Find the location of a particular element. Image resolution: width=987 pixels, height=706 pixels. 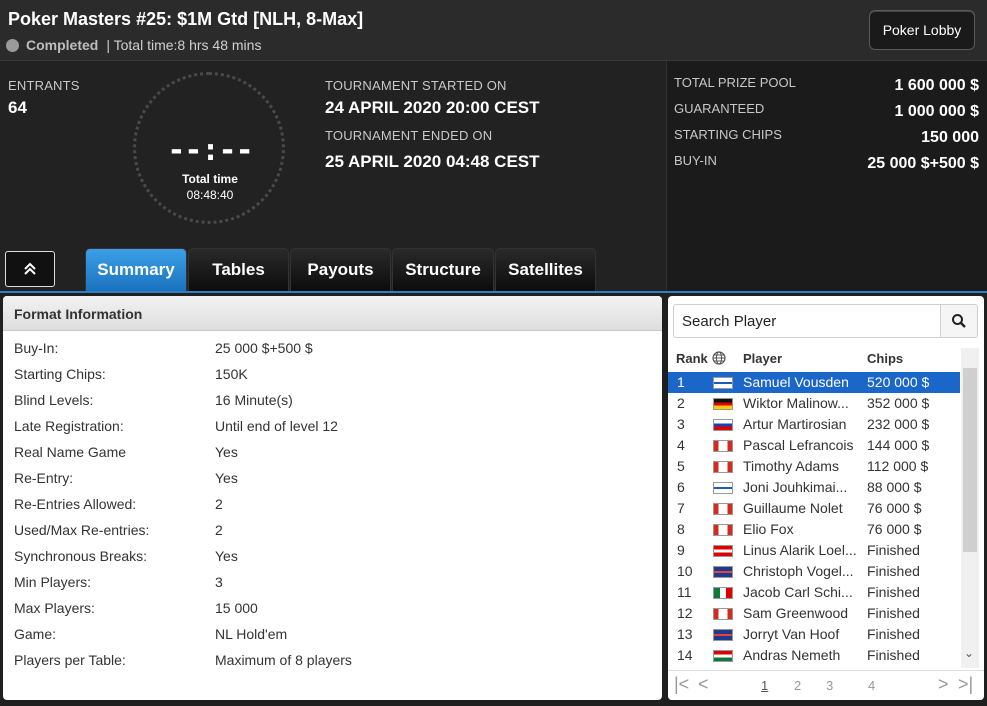

player-rank: 10 is located at coordinates (685, 571).